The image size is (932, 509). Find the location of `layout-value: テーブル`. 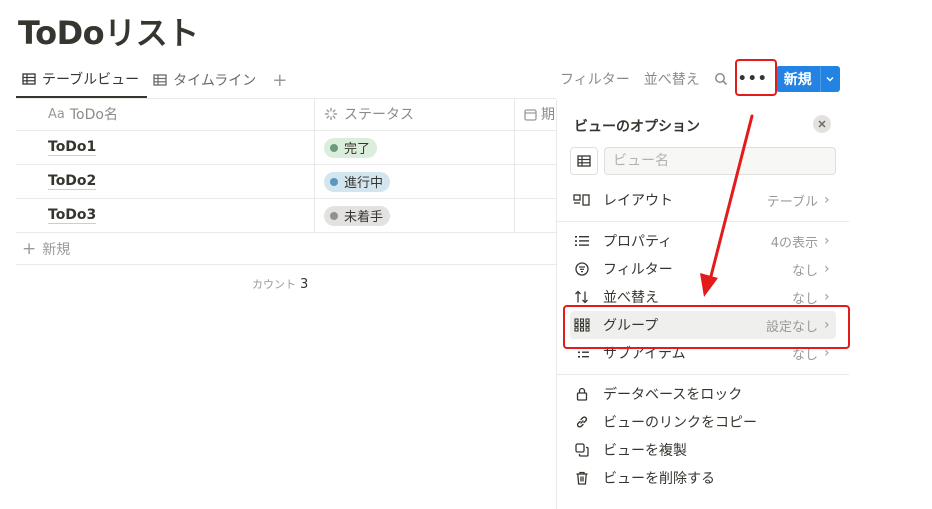

layout-value: テーブル is located at coordinates (792, 202).